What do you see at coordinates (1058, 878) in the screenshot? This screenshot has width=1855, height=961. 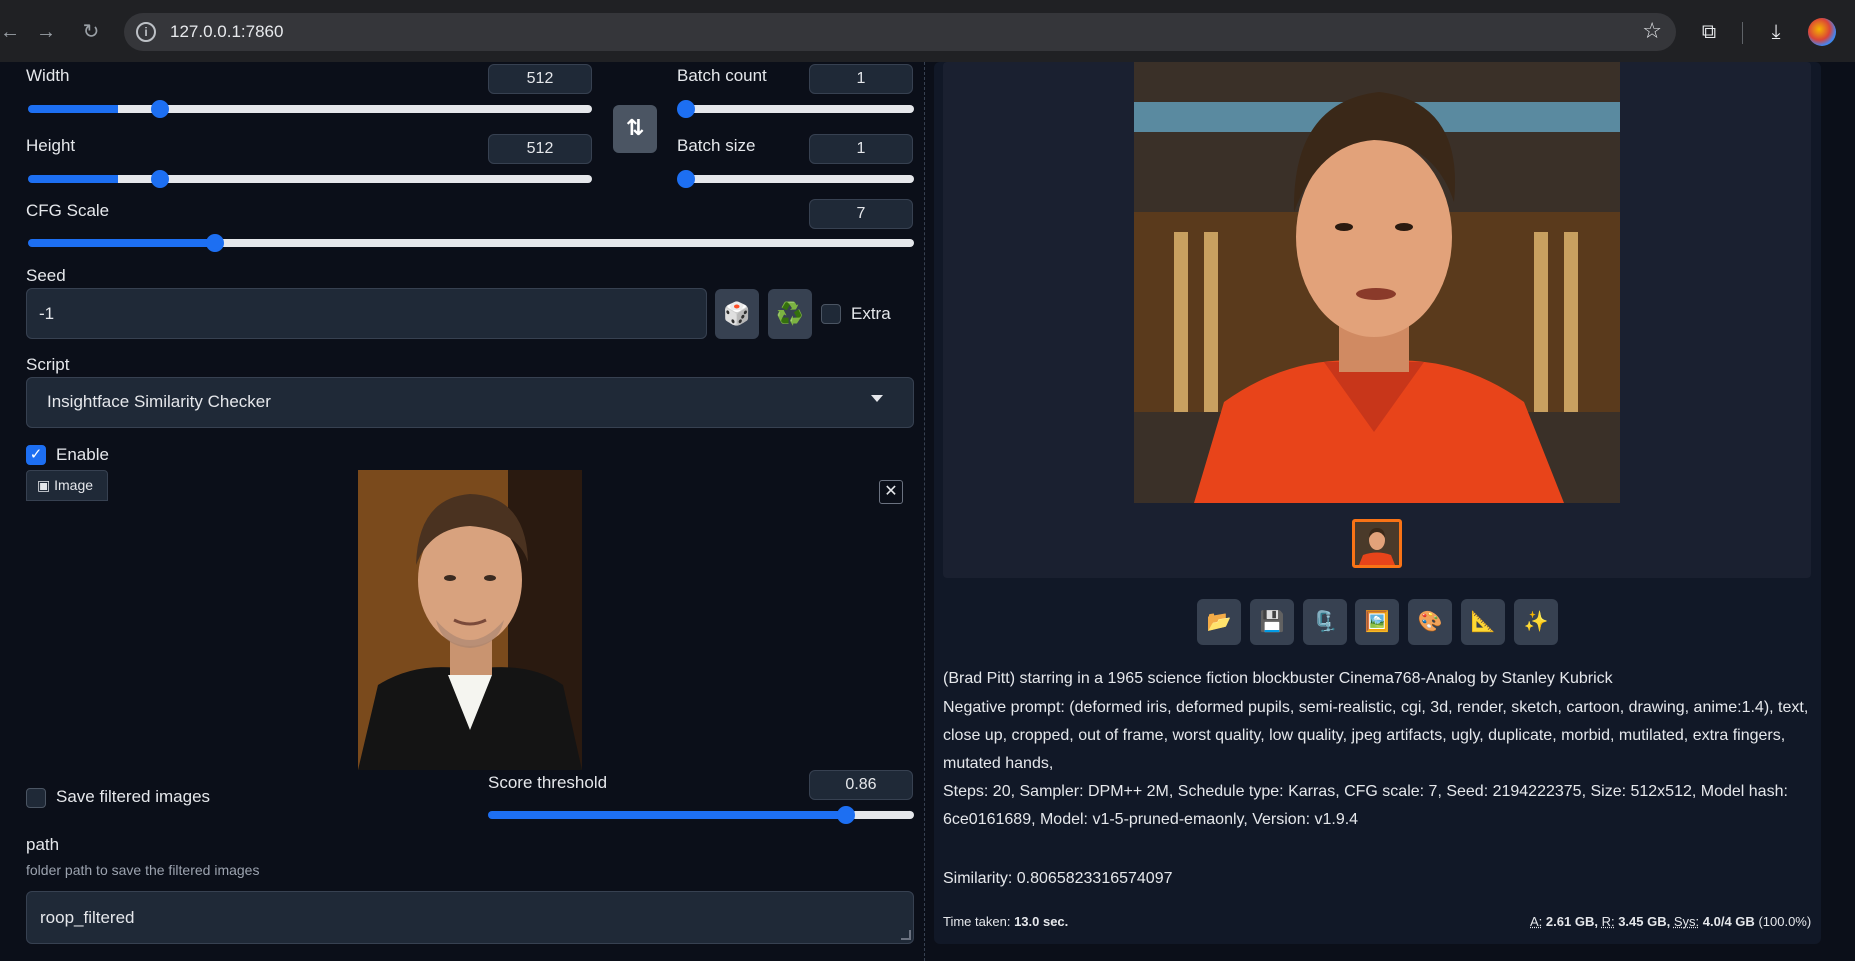 I see `similarity-text: Similarity: 0.8065823316574097` at bounding box center [1058, 878].